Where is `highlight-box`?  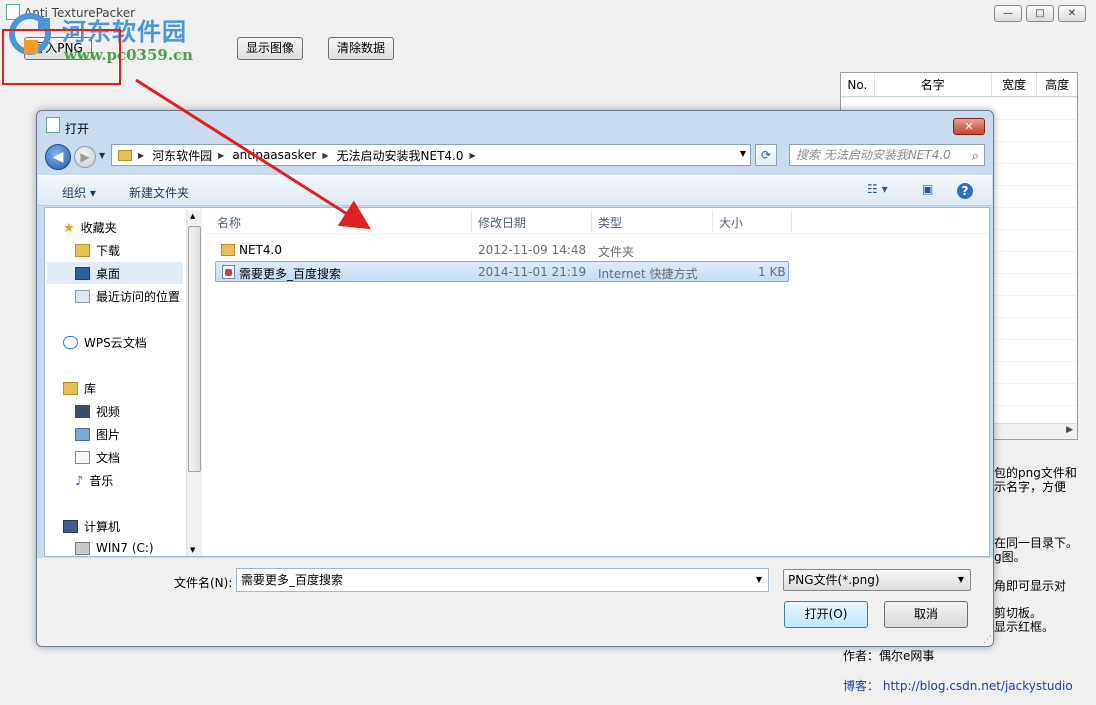
highlight-box is located at coordinates (61, 57).